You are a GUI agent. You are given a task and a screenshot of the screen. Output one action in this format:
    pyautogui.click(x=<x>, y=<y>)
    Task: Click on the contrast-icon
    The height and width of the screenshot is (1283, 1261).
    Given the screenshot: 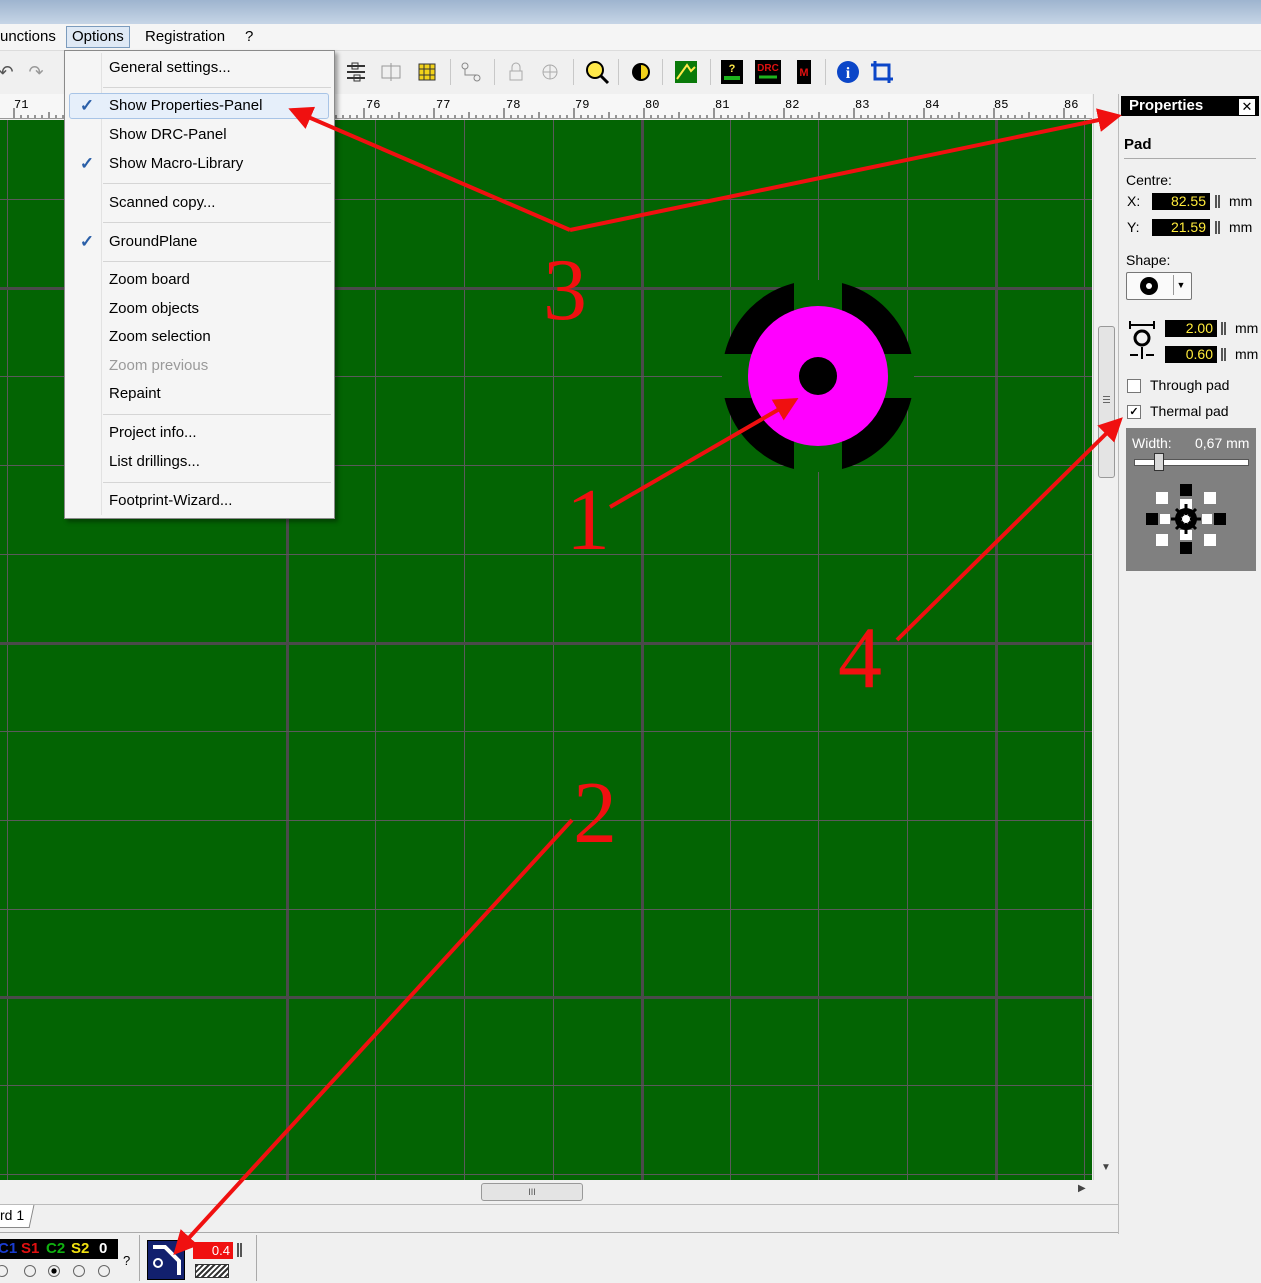 What is the action you would take?
    pyautogui.click(x=641, y=72)
    